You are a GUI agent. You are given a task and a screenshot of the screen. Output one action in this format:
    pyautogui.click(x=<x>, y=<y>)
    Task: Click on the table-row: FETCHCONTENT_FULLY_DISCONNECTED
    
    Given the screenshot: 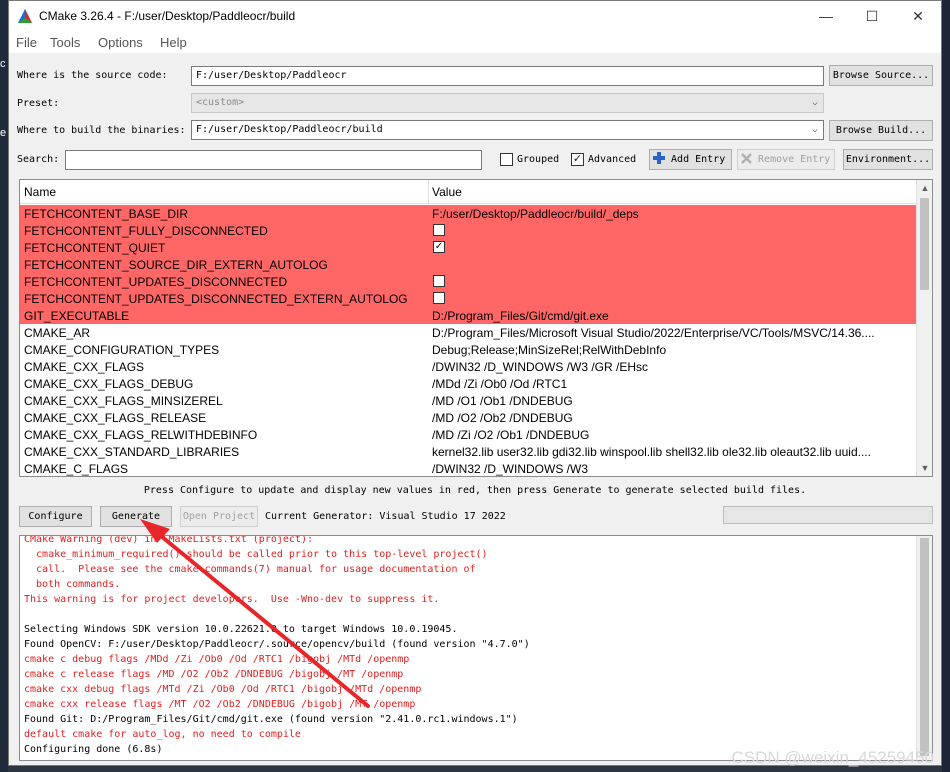 What is the action you would take?
    pyautogui.click(x=468, y=230)
    